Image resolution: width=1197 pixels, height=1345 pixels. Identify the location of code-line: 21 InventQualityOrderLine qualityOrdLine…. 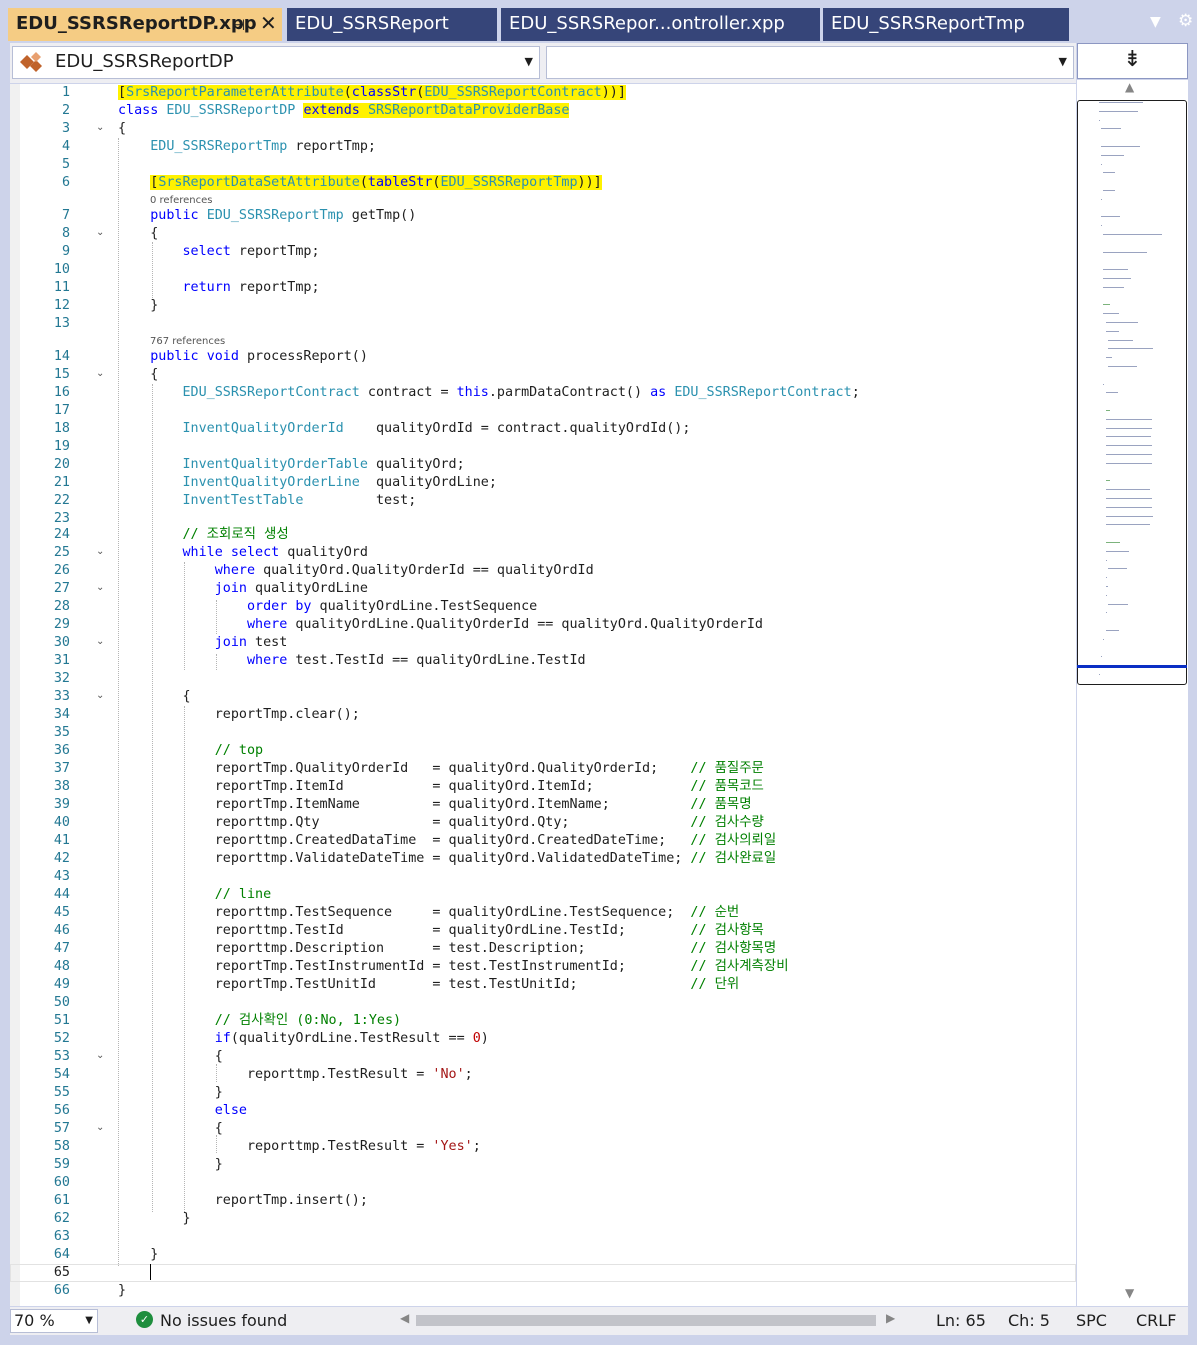
(543, 483).